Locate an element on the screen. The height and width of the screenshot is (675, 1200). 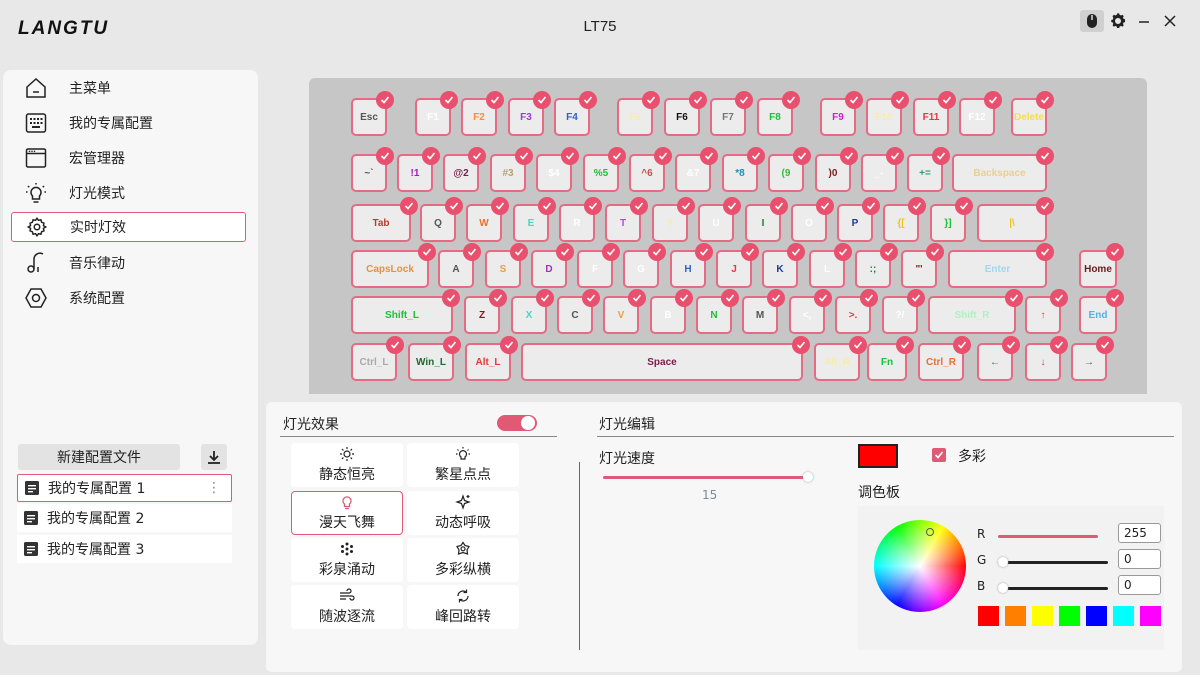
key-x60x44: <, is located at coordinates (810, 311).